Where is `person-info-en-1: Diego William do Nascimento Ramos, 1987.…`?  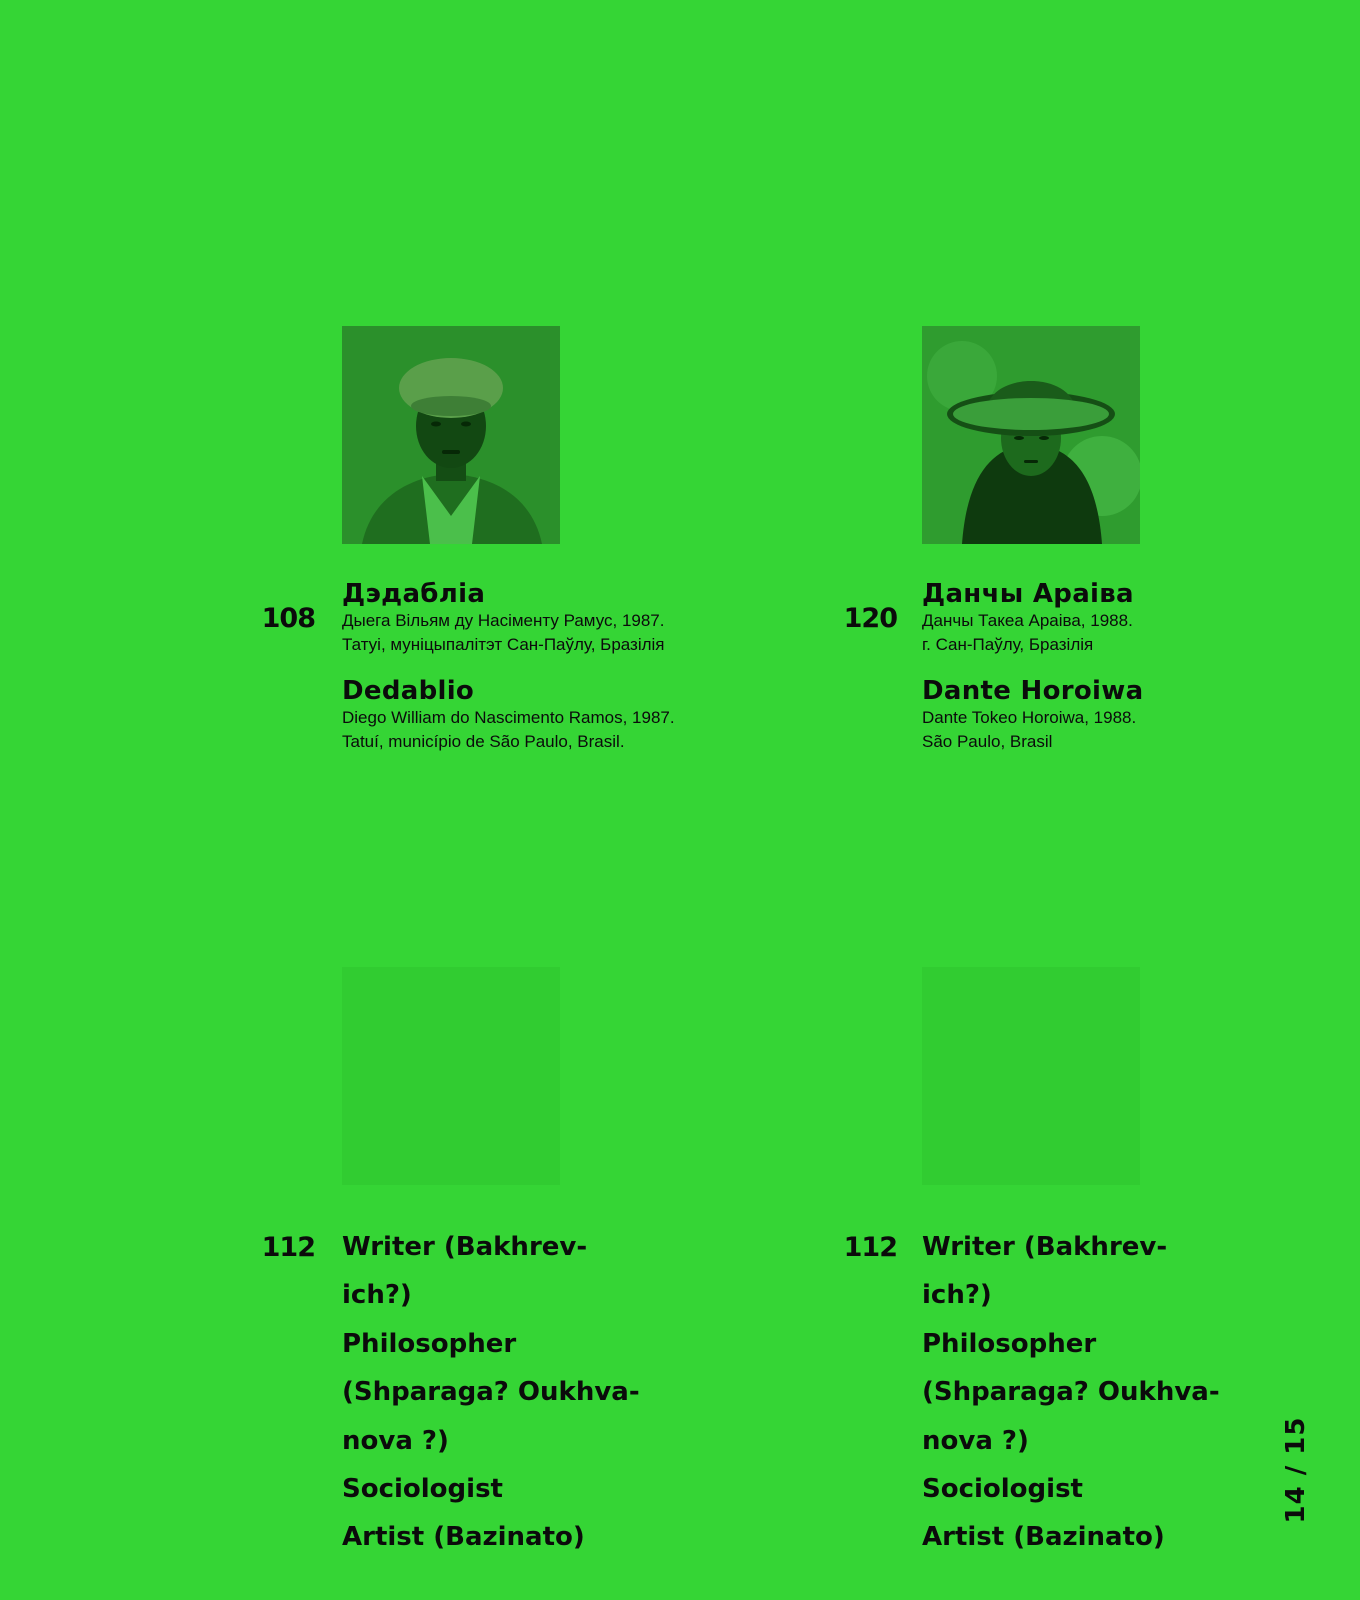 person-info-en-1: Diego William do Nascimento Ramos, 1987.… is located at coordinates (508, 730).